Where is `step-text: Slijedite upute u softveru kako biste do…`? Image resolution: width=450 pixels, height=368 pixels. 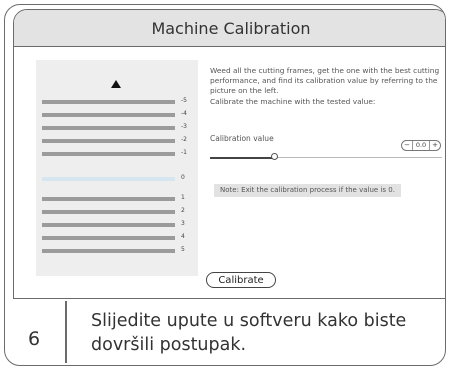 step-text: Slijedite upute u softveru kako biste do… is located at coordinates (249, 333).